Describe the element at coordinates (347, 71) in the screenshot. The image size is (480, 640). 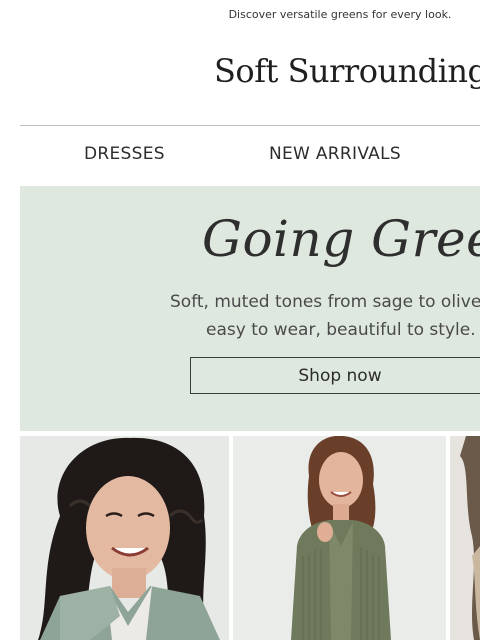
I see `brand-logo: Soft Surroundings` at that location.